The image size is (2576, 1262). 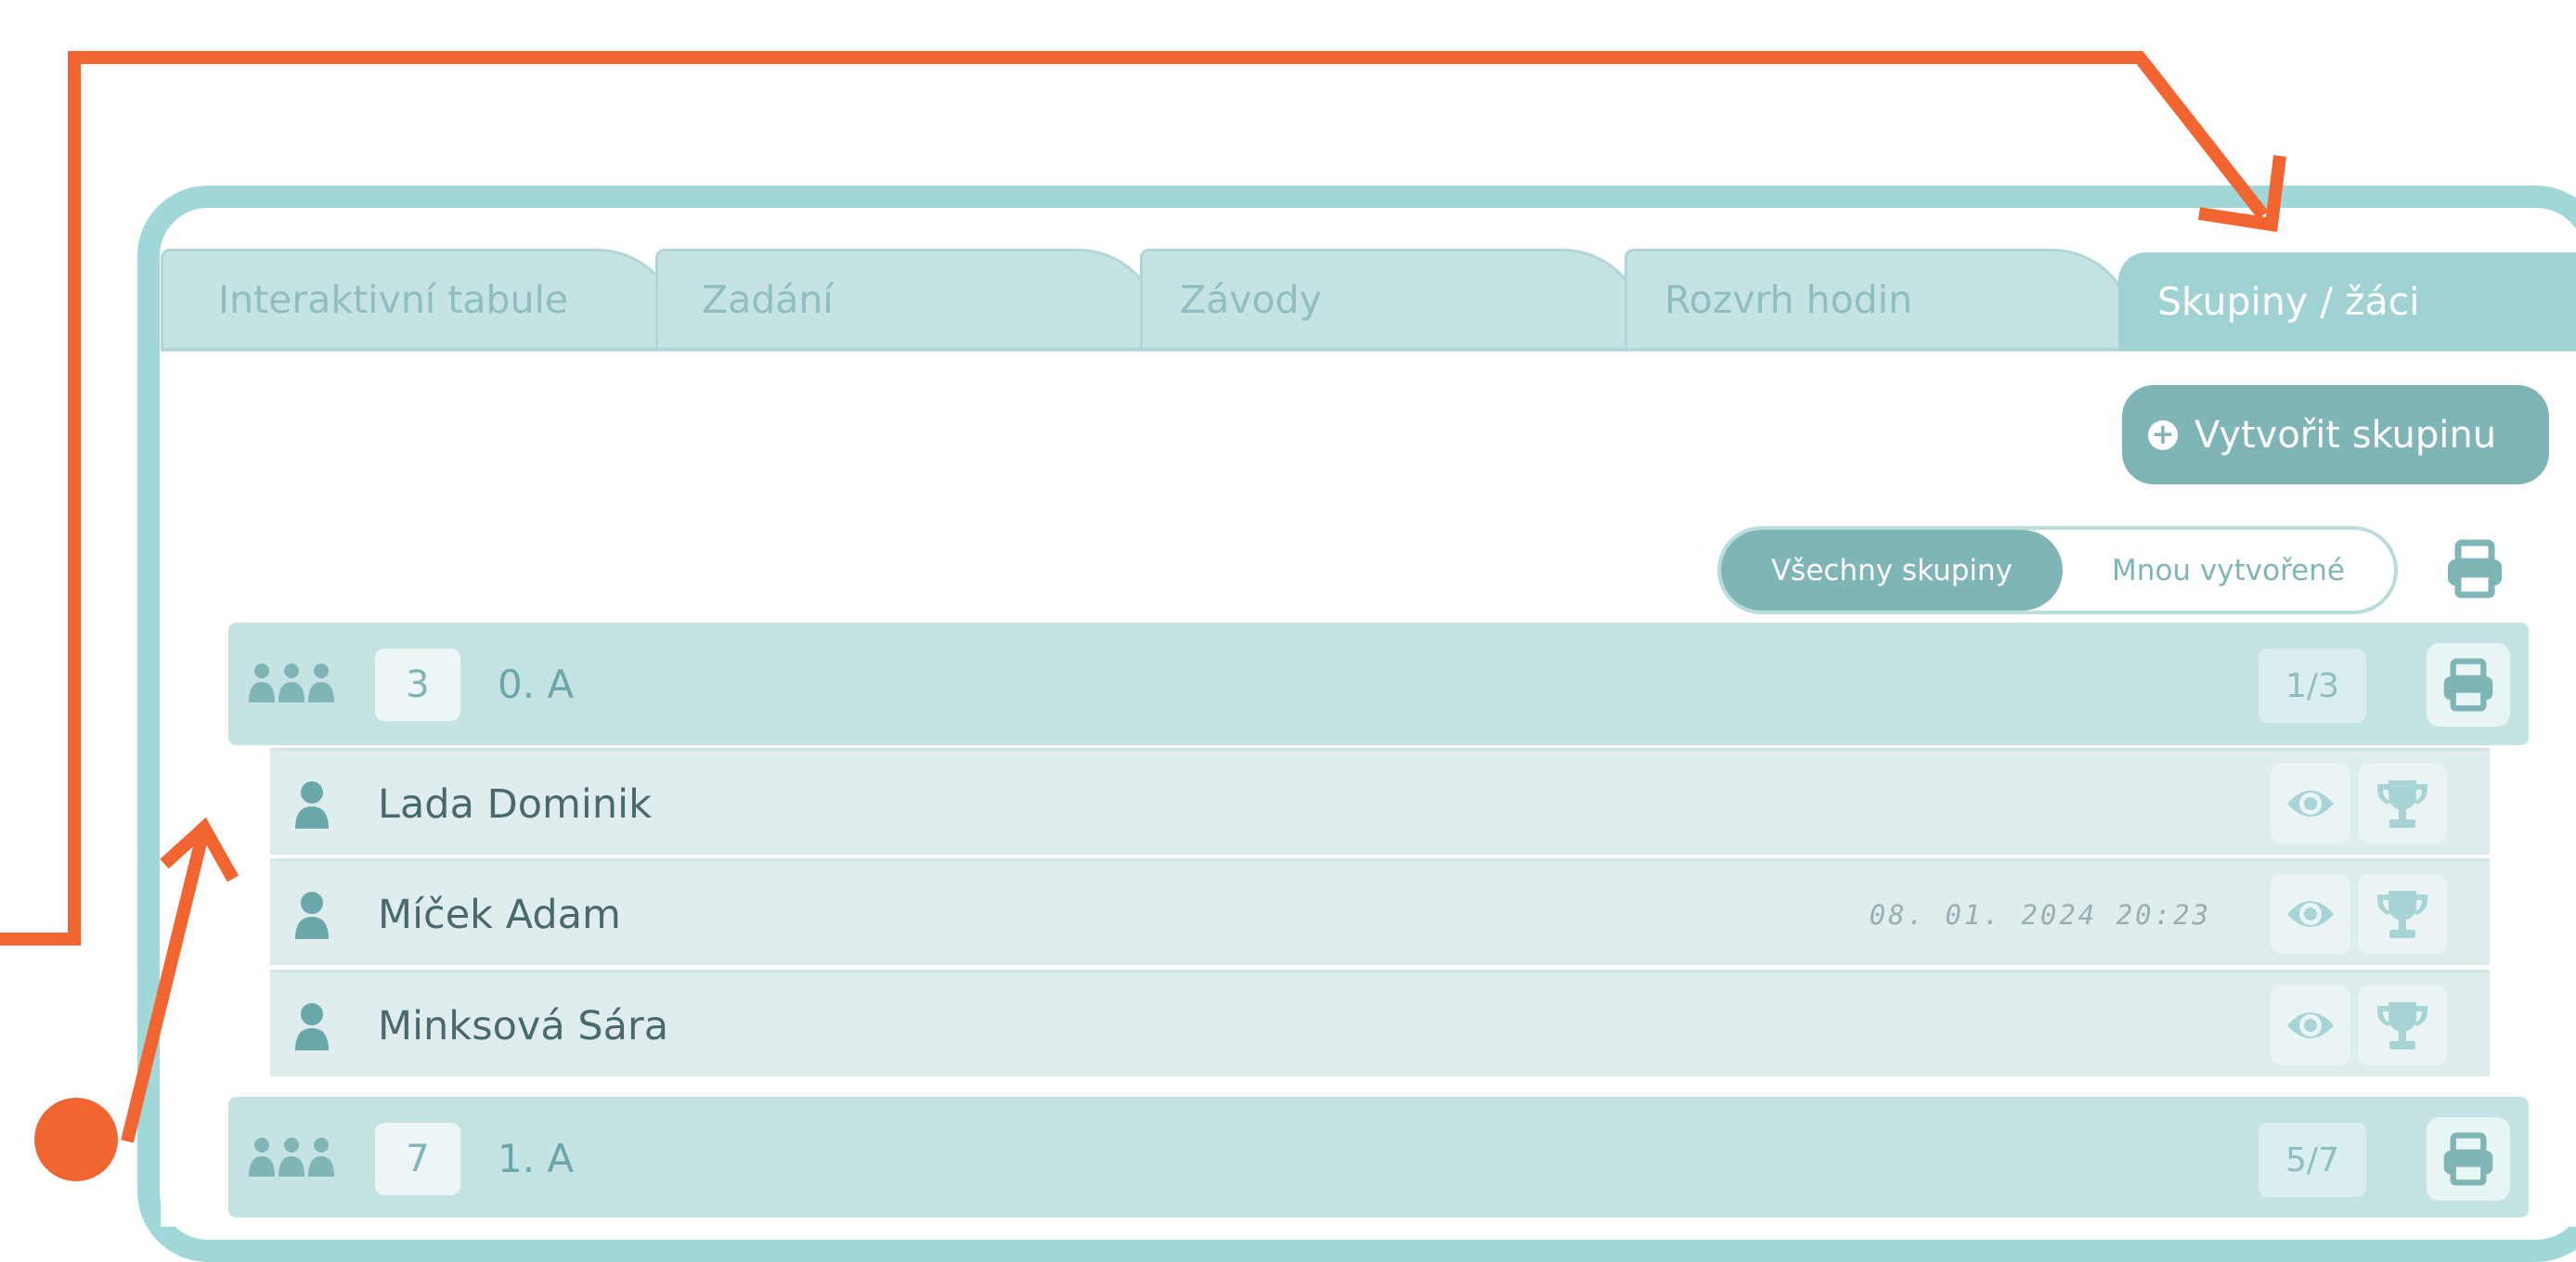 What do you see at coordinates (1378, 684) in the screenshot?
I see `group-row: 3 0. A 1/3` at bounding box center [1378, 684].